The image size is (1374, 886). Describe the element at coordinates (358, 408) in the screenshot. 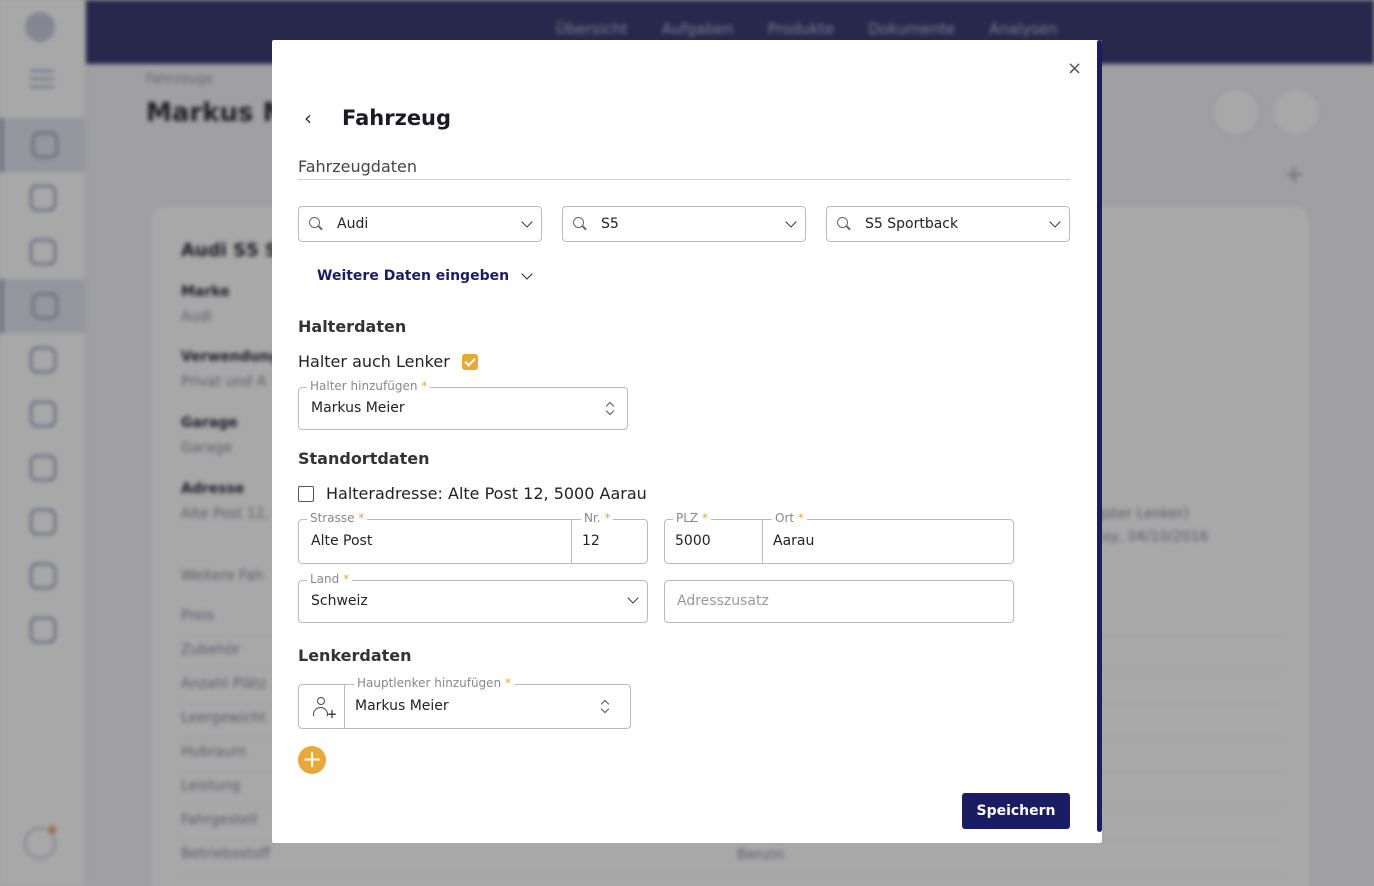

I see `holder-value: Markus Meier` at that location.